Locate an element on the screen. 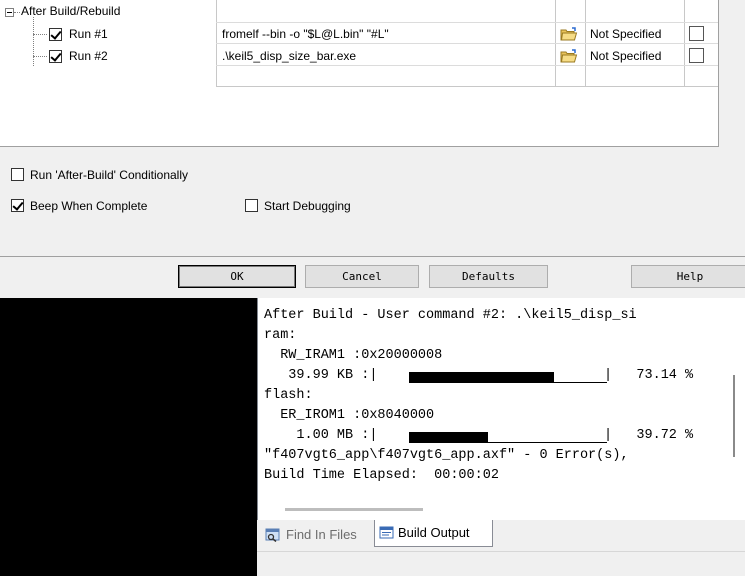  output-line: flash: is located at coordinates (288, 395).